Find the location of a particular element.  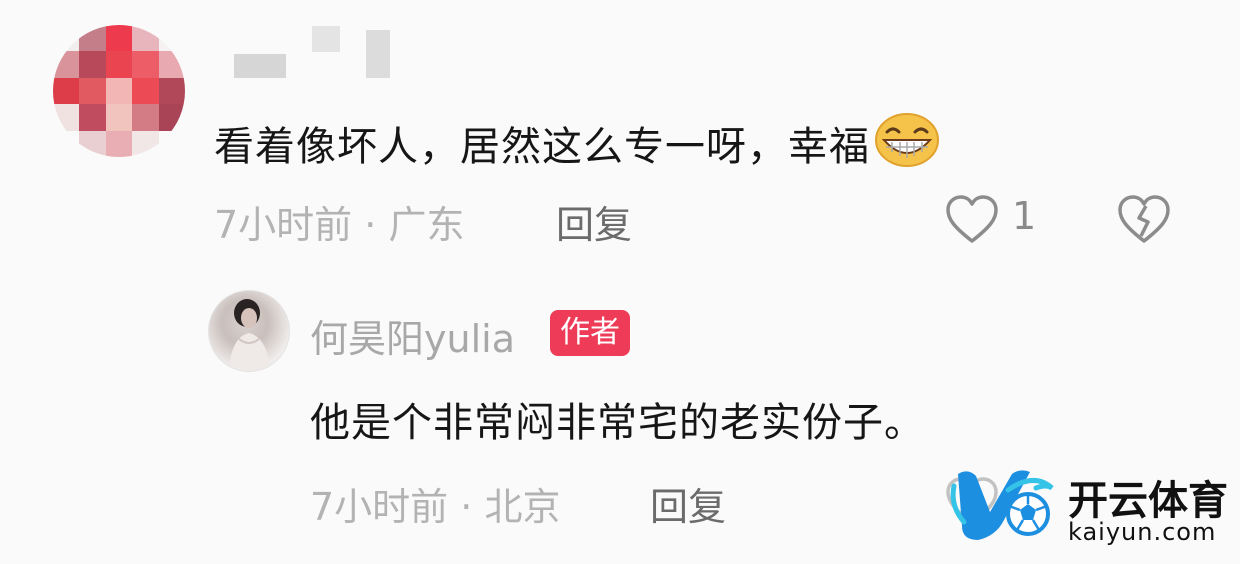

broken-heart-icon is located at coordinates (1144, 219).